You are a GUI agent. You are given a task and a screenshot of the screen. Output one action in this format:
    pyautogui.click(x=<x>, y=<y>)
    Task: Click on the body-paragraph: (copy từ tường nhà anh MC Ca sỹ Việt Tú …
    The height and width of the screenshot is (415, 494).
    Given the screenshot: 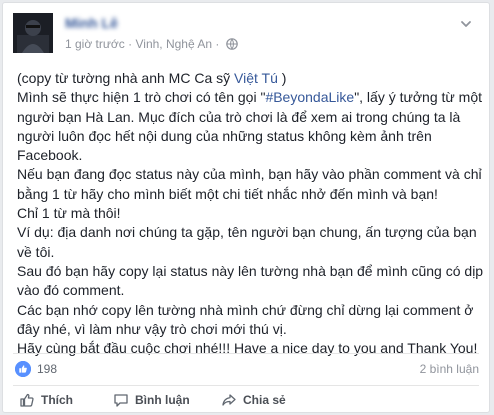 What is the action you would take?
    pyautogui.click(x=252, y=78)
    